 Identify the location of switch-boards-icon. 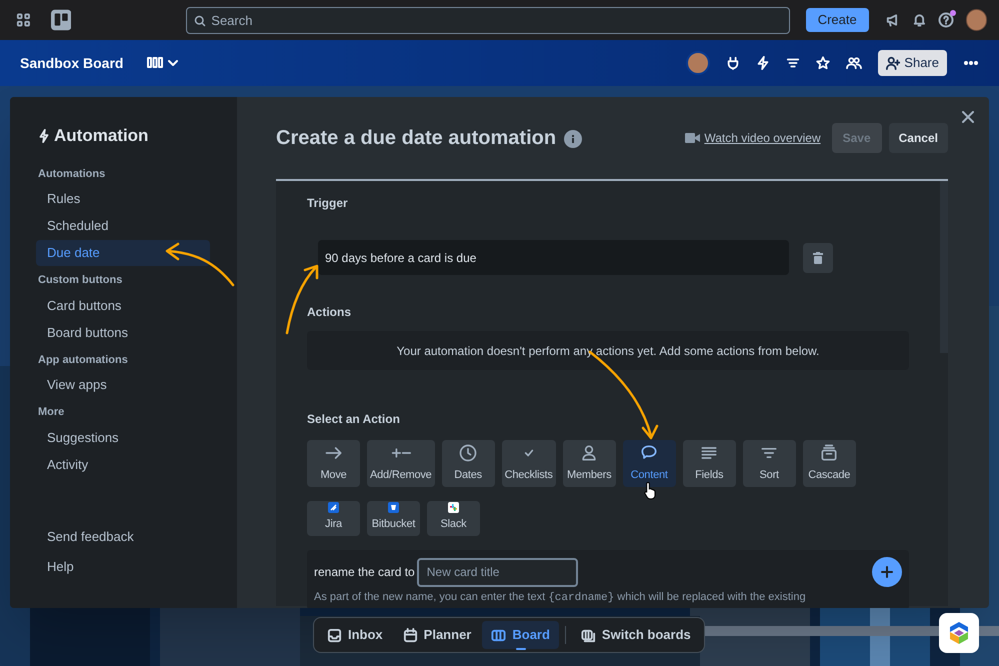
(588, 635).